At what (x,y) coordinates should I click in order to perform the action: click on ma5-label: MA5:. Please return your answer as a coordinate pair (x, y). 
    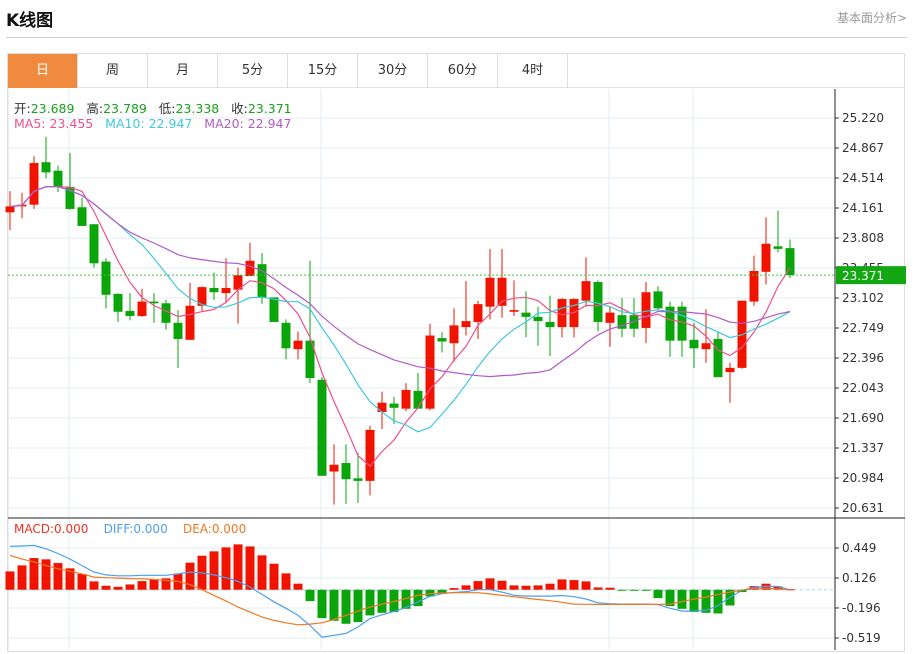
    Looking at the image, I should click on (30, 123).